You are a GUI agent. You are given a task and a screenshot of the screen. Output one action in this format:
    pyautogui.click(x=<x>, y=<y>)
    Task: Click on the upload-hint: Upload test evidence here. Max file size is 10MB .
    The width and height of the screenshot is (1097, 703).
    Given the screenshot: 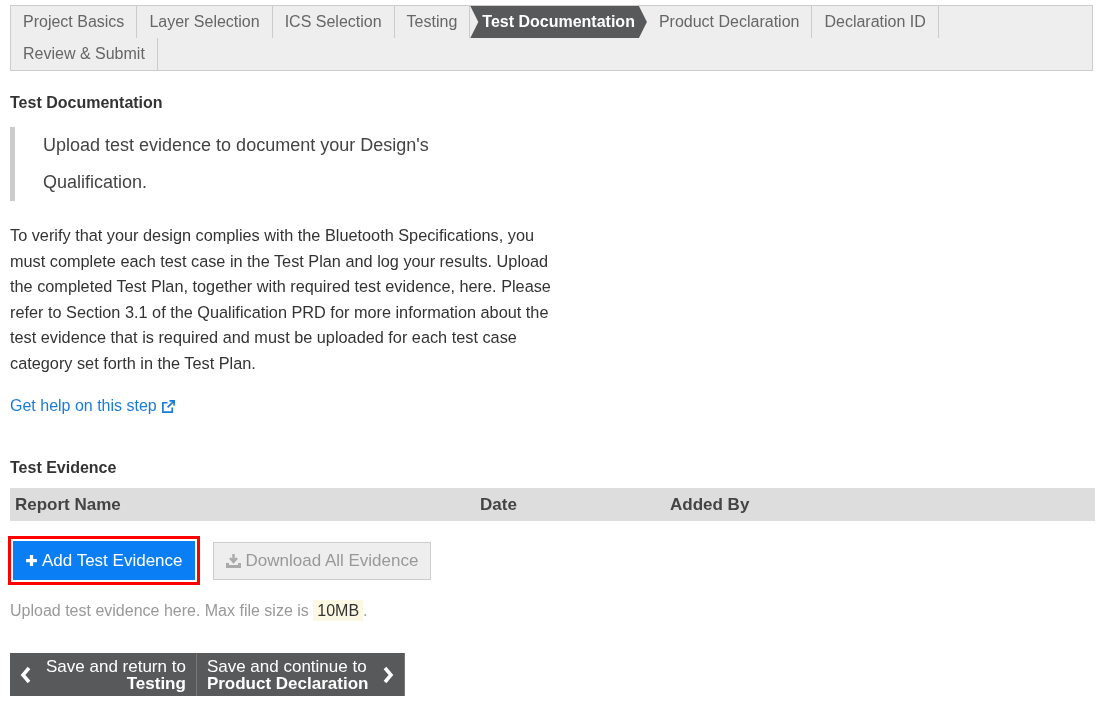 What is the action you would take?
    pyautogui.click(x=189, y=611)
    